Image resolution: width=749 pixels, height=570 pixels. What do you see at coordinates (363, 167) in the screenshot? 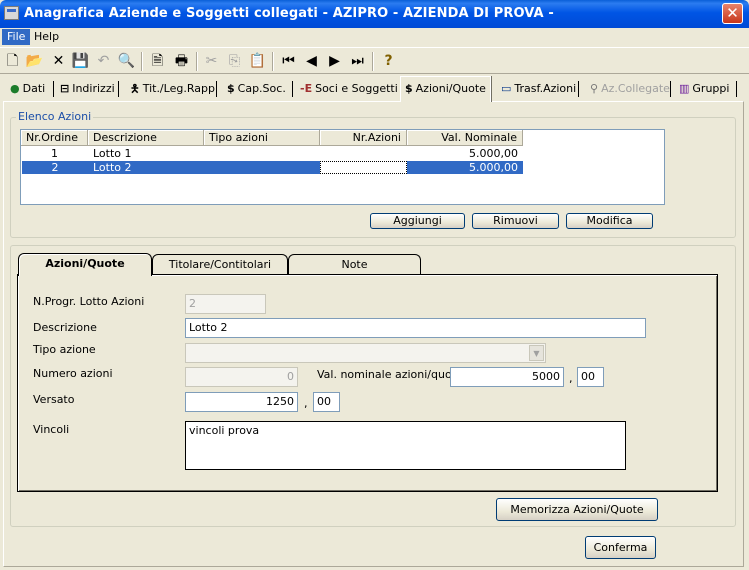
I see `cell-nr-azioni-editor` at bounding box center [363, 167].